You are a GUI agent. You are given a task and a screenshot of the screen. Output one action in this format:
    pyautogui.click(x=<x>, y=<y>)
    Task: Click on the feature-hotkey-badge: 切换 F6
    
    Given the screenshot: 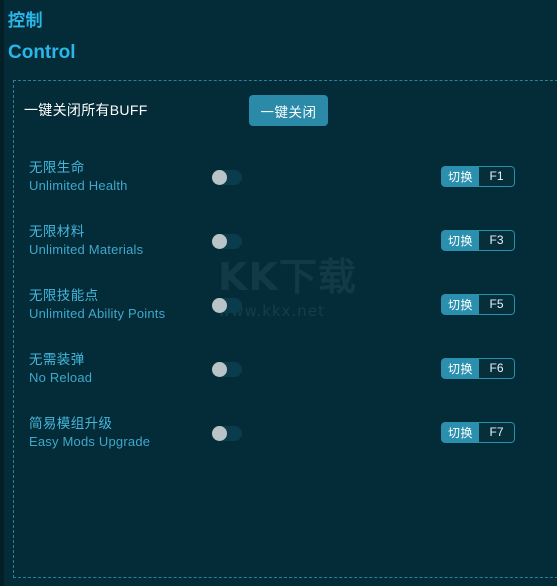 What is the action you would take?
    pyautogui.click(x=478, y=368)
    